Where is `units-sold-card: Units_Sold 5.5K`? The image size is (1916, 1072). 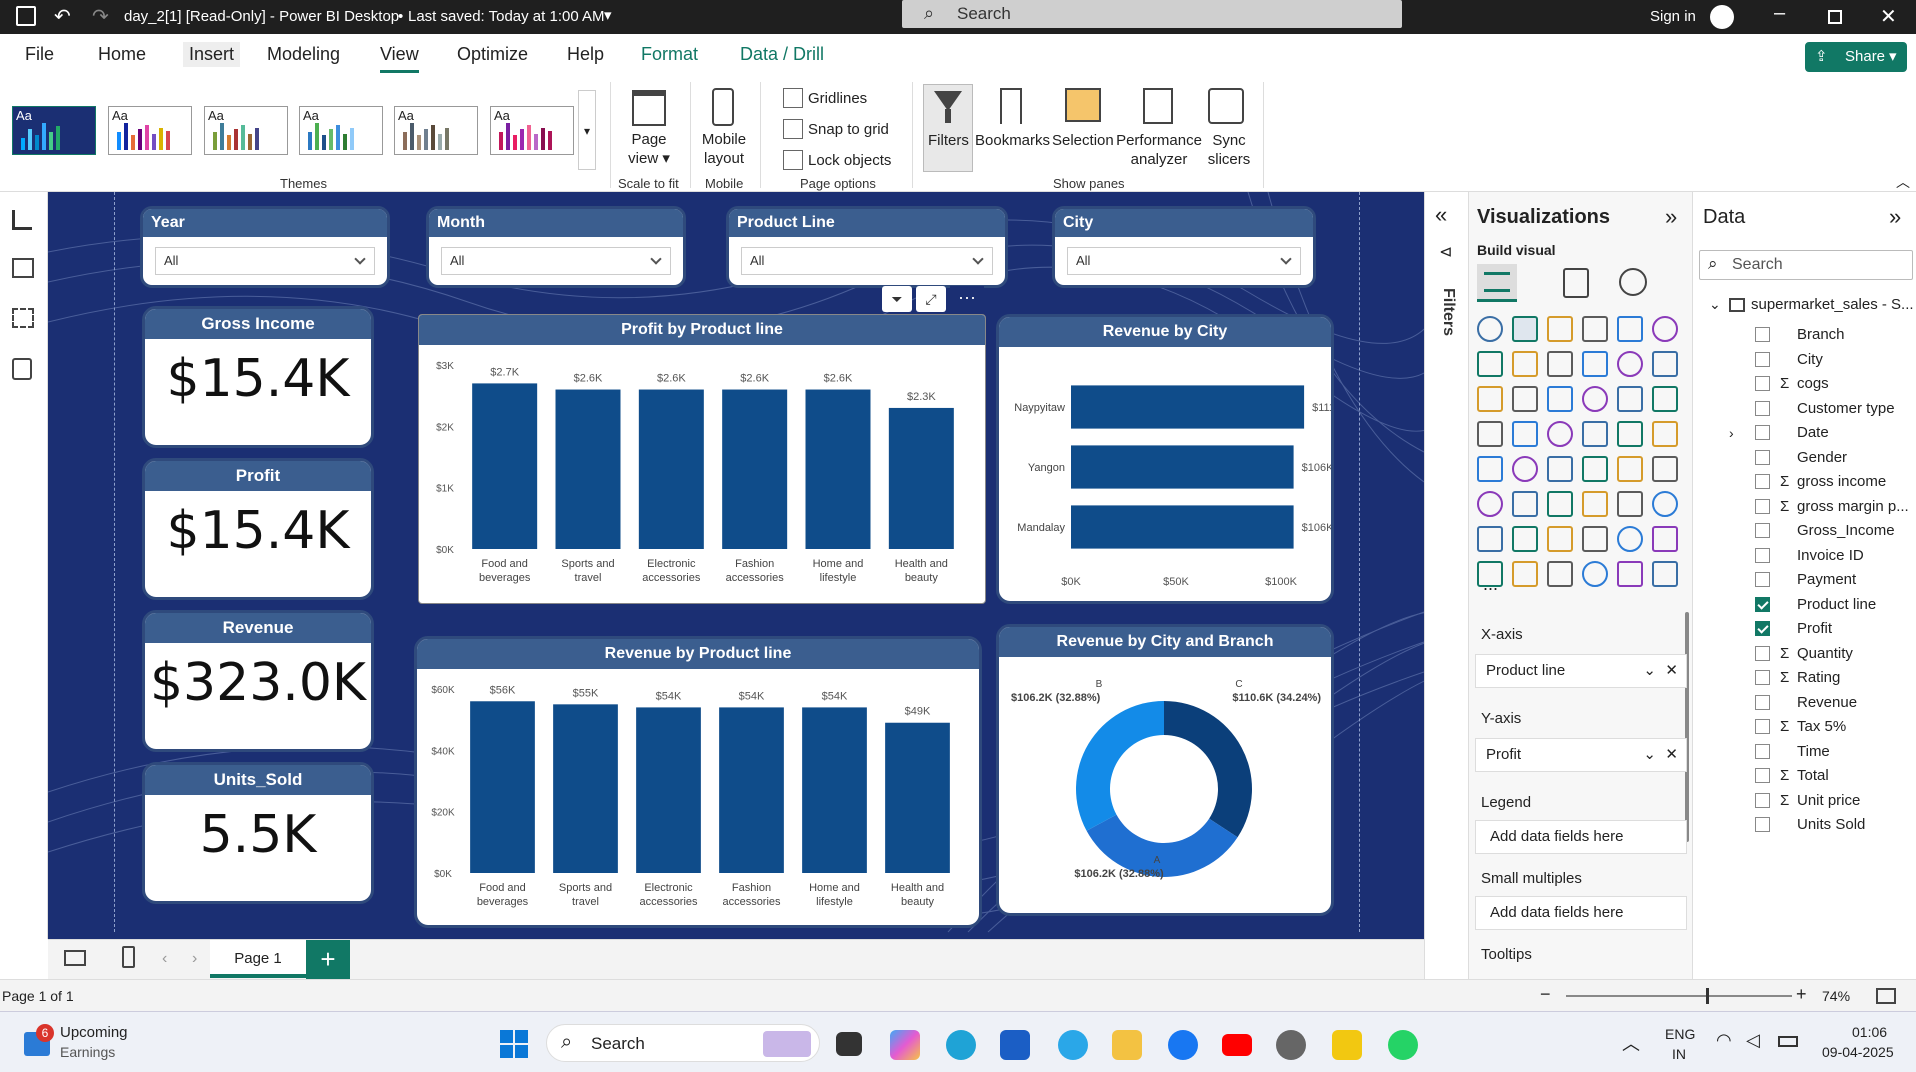 units-sold-card: Units_Sold 5.5K is located at coordinates (258, 833).